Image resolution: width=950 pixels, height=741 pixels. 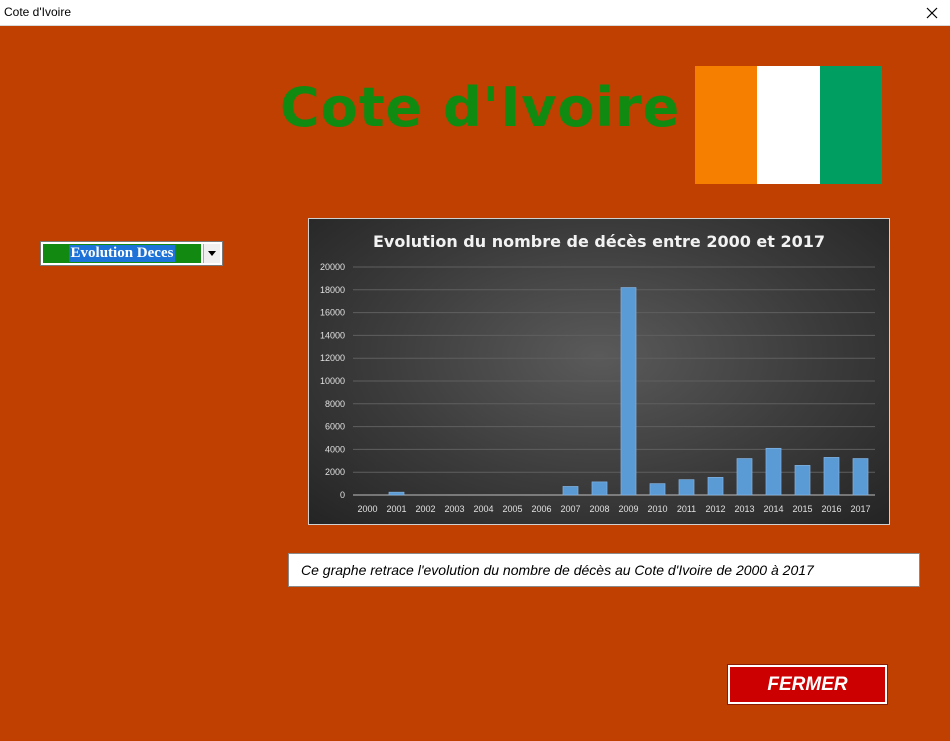 I want to click on title-bar: Cote d'Ivoire, so click(x=475, y=13).